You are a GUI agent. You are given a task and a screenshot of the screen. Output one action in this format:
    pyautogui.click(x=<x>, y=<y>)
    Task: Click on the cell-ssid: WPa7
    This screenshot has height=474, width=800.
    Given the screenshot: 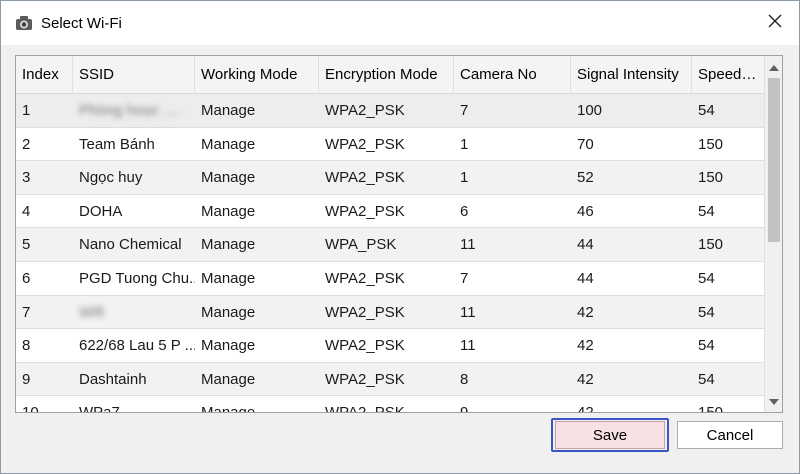 What is the action you would take?
    pyautogui.click(x=134, y=404)
    